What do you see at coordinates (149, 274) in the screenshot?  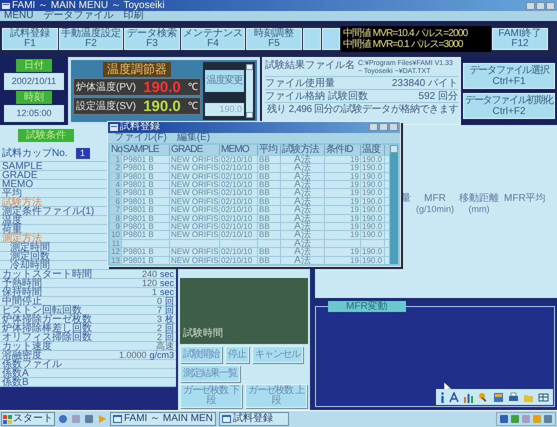 I see `condition-value: 240` at bounding box center [149, 274].